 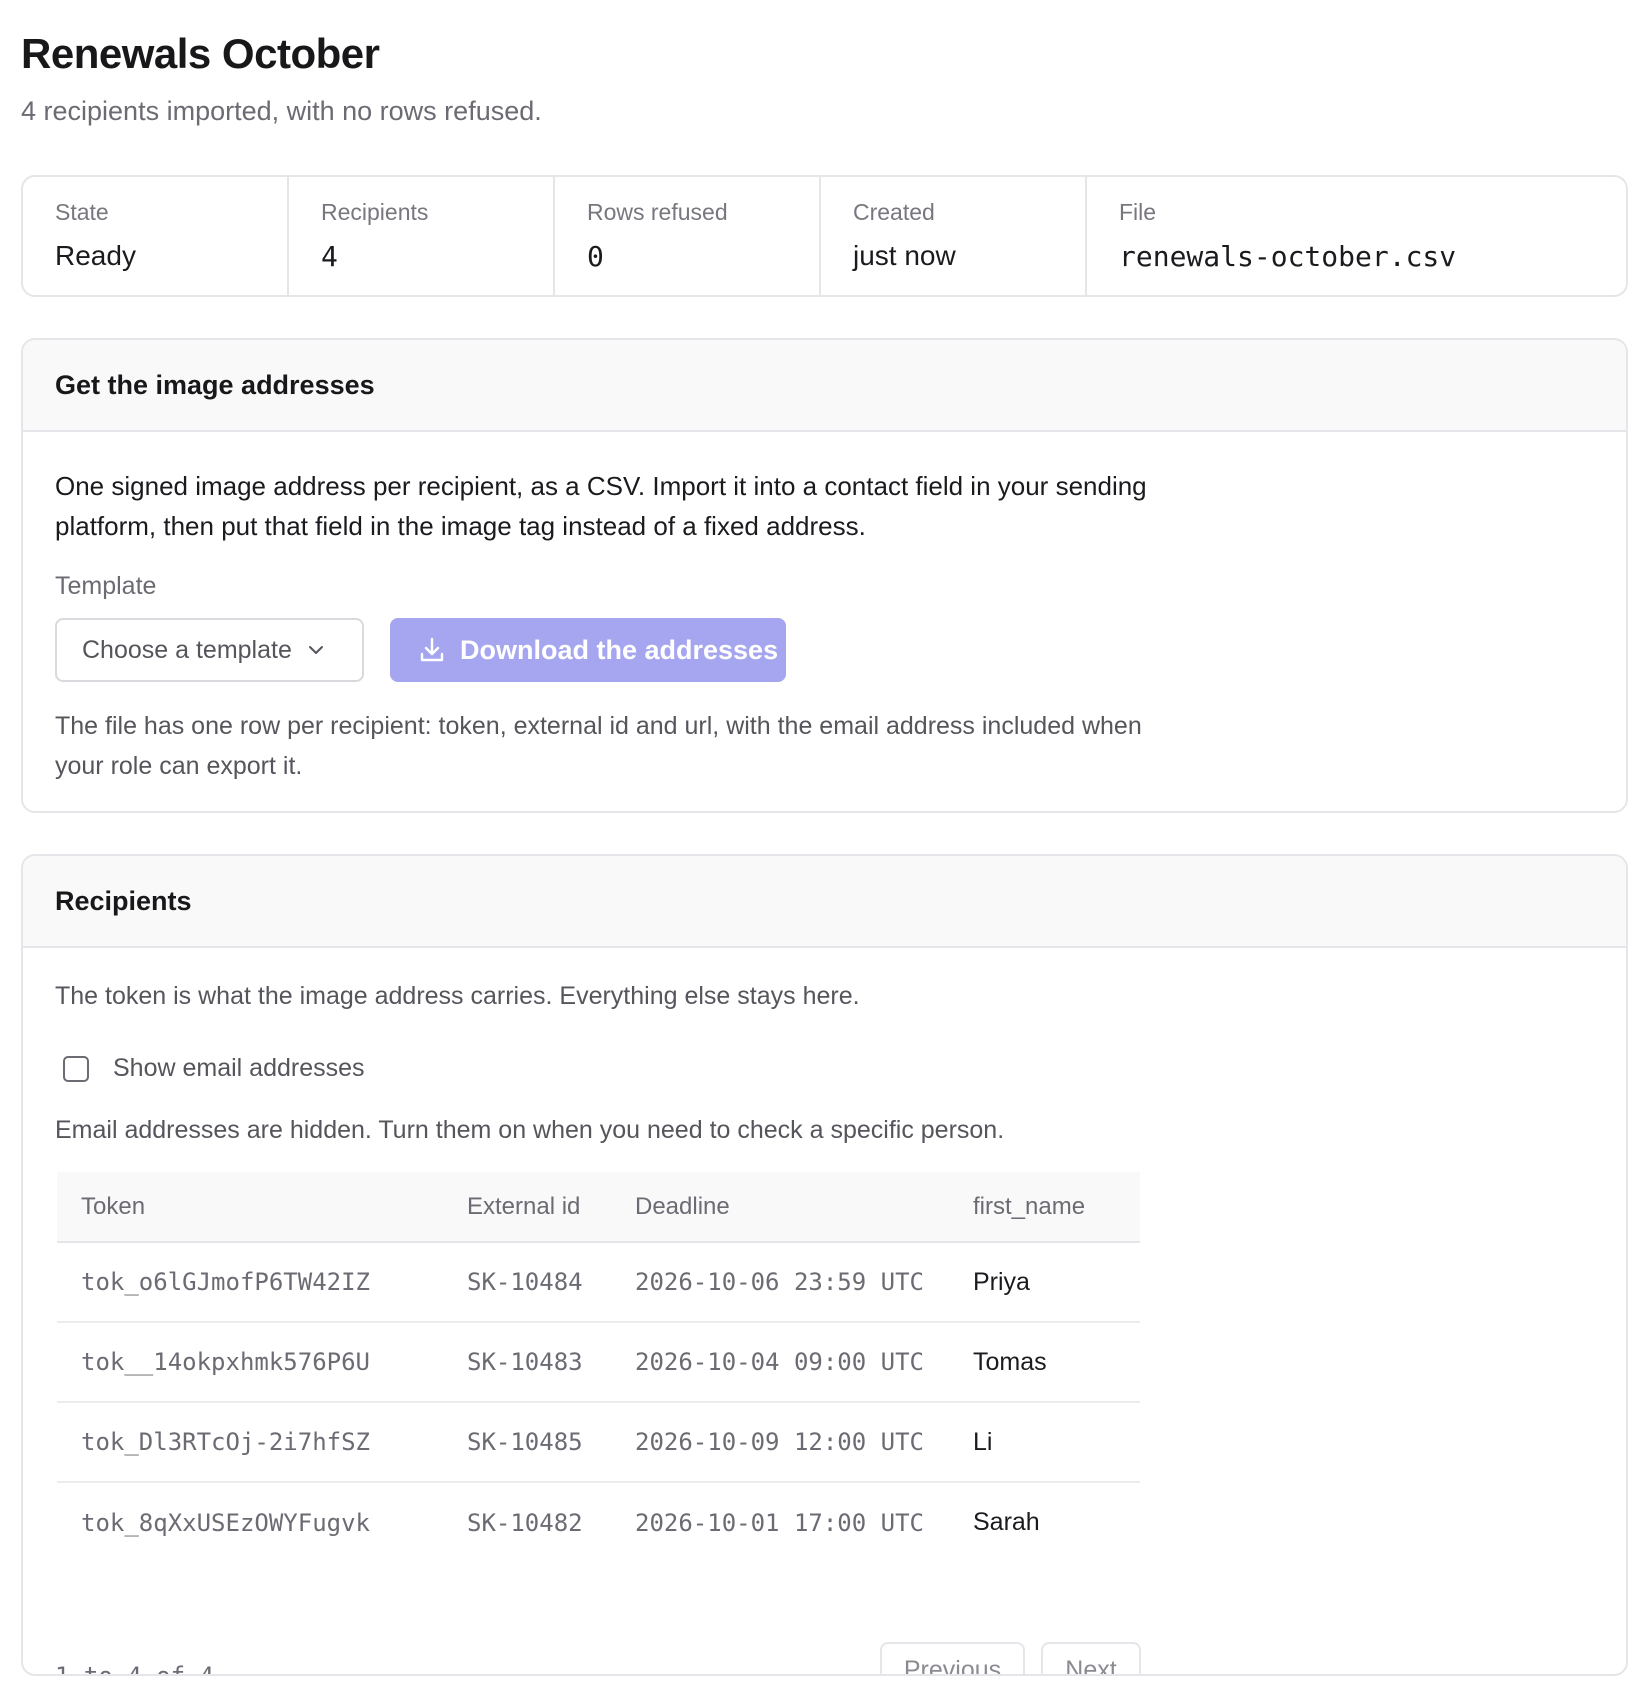 What do you see at coordinates (422, 236) in the screenshot?
I see `stat-recipients: Recipients 4` at bounding box center [422, 236].